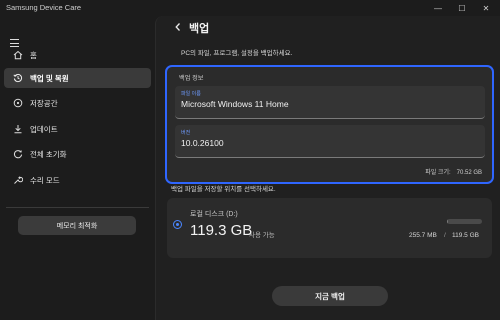 The image size is (500, 320). I want to click on app-title: Samsung Device Care, so click(44, 7).